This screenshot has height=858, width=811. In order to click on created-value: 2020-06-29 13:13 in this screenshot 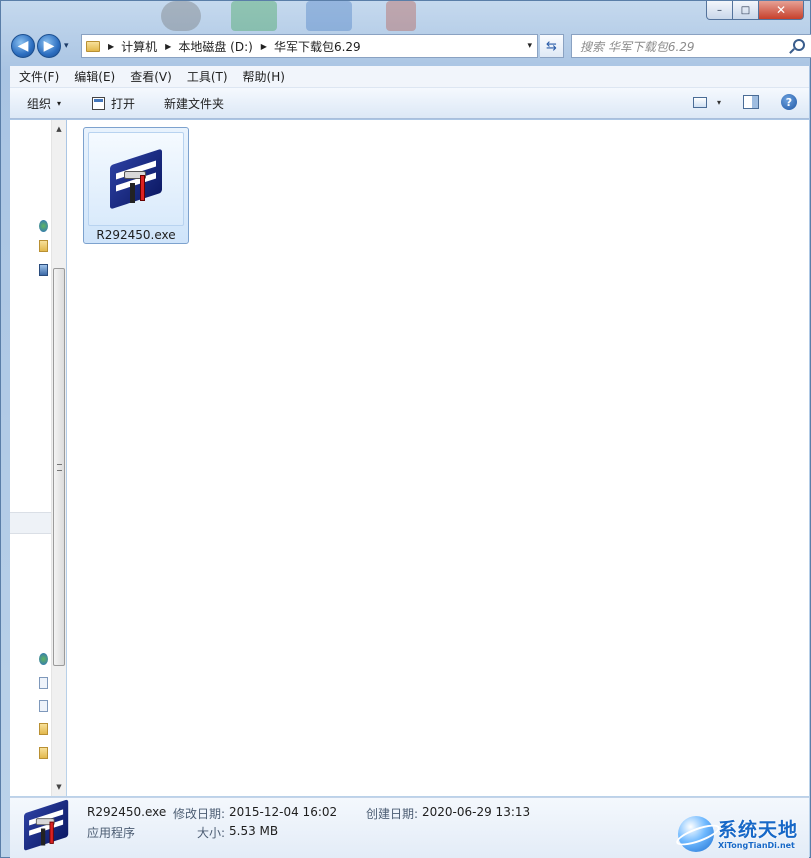, I will do `click(476, 812)`.